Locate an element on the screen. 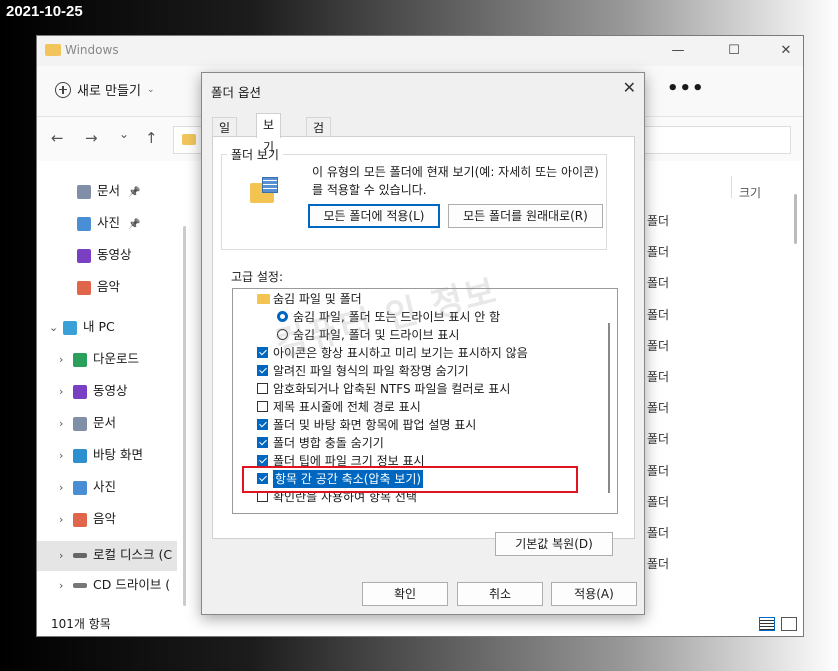 This screenshot has height=671, width=838. nav-item: › 문서 is located at coordinates (87, 423).